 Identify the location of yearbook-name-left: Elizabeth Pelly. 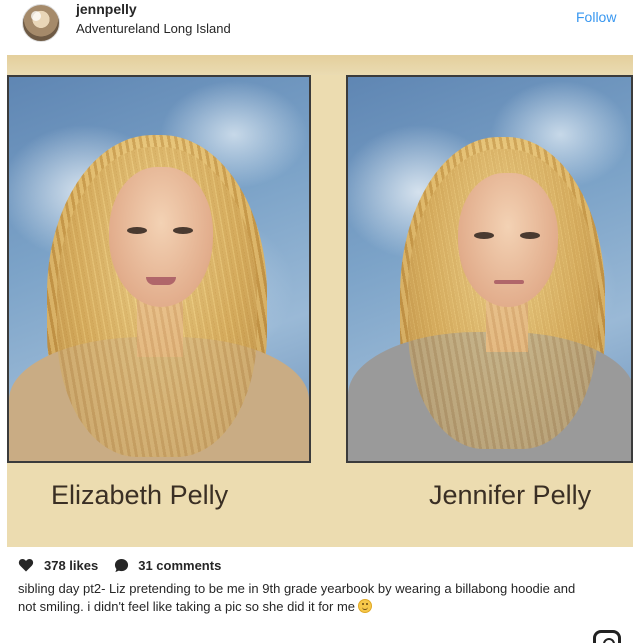
(140, 495).